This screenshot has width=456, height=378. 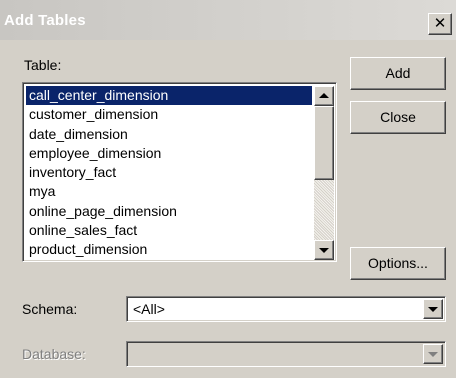 What do you see at coordinates (169, 211) in the screenshot?
I see `table-list-item: online_page_dimension` at bounding box center [169, 211].